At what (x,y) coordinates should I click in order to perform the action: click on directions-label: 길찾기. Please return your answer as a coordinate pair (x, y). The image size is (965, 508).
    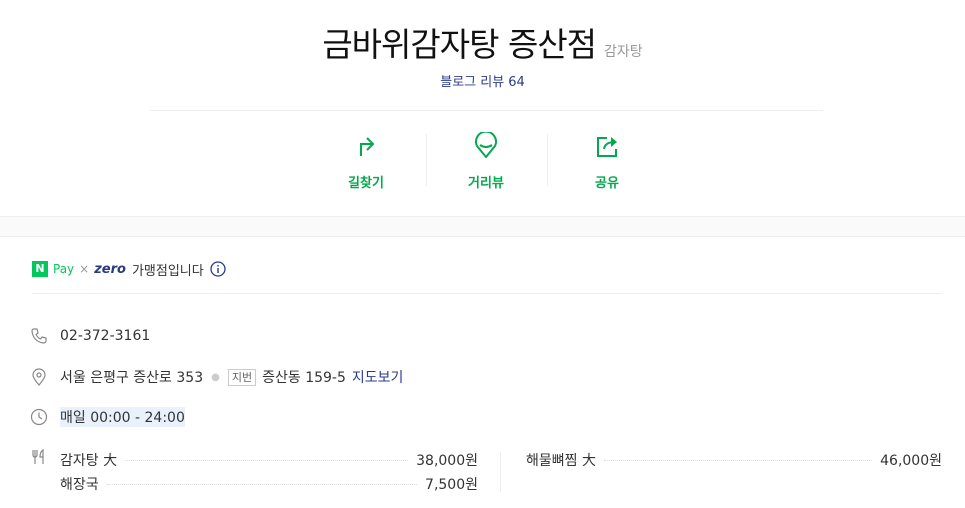
    Looking at the image, I should click on (366, 183).